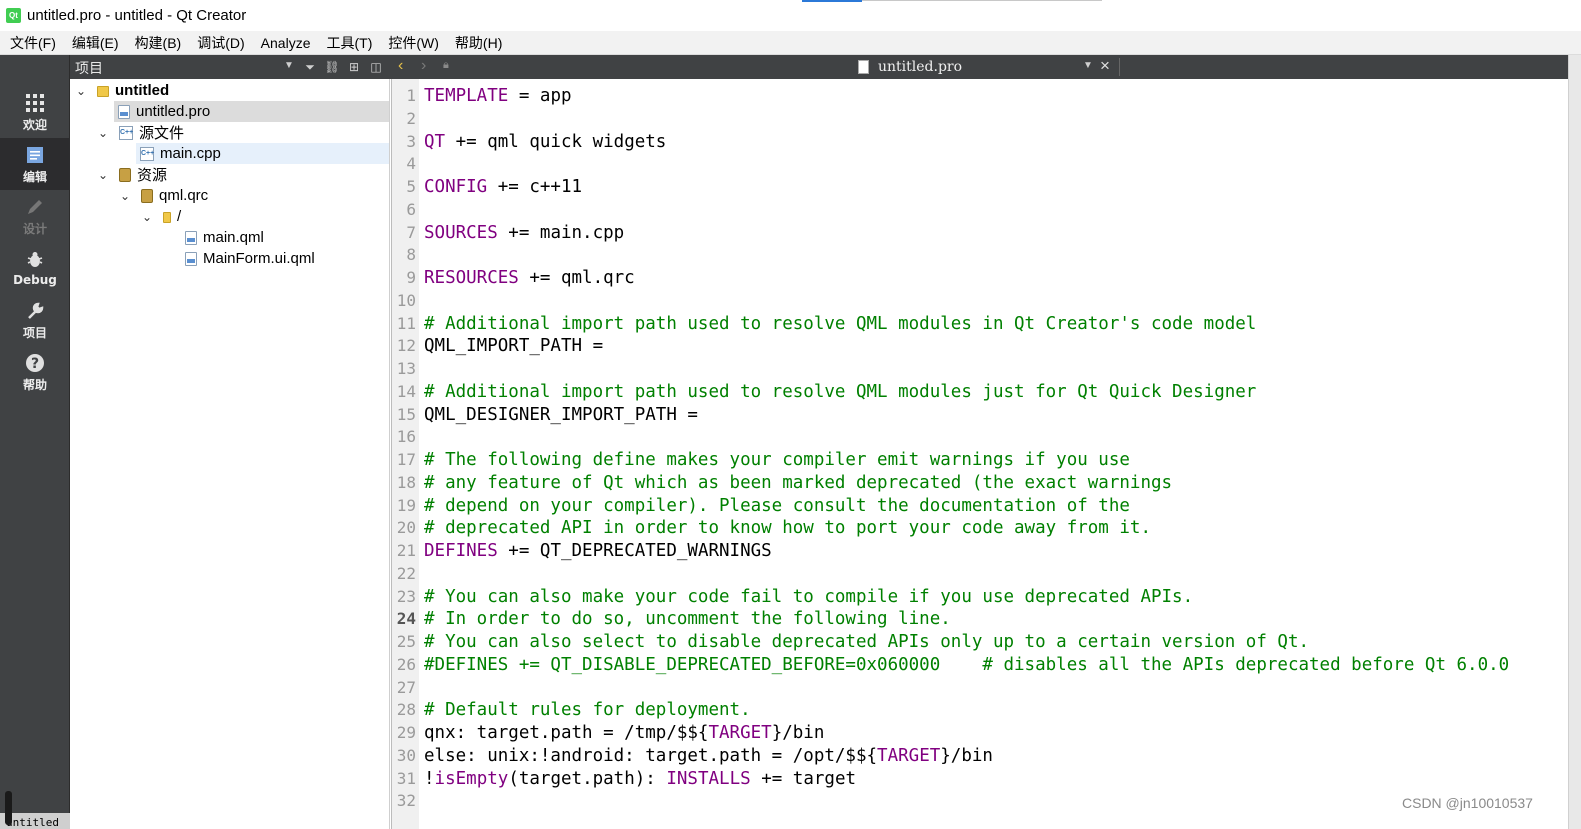 The image size is (1581, 829). Describe the element at coordinates (920, 67) in the screenshot. I see `open-document-name: untitled.pro` at that location.